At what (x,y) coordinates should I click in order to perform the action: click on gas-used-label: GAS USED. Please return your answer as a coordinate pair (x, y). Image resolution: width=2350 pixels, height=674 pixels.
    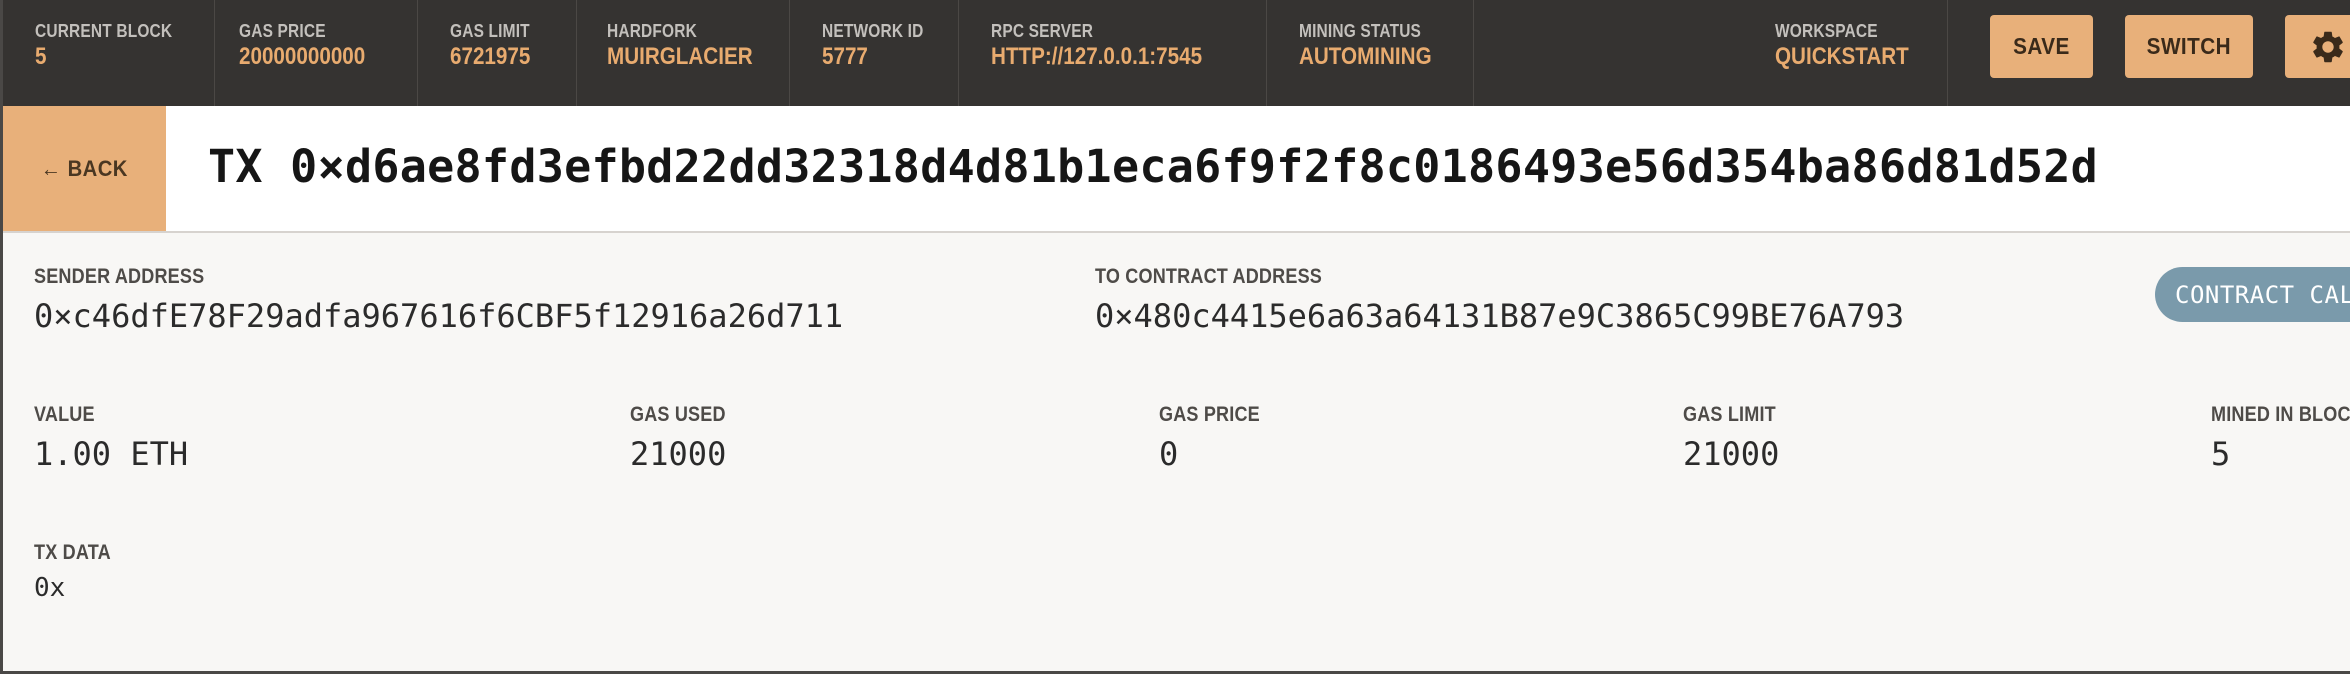
    Looking at the image, I should click on (678, 414).